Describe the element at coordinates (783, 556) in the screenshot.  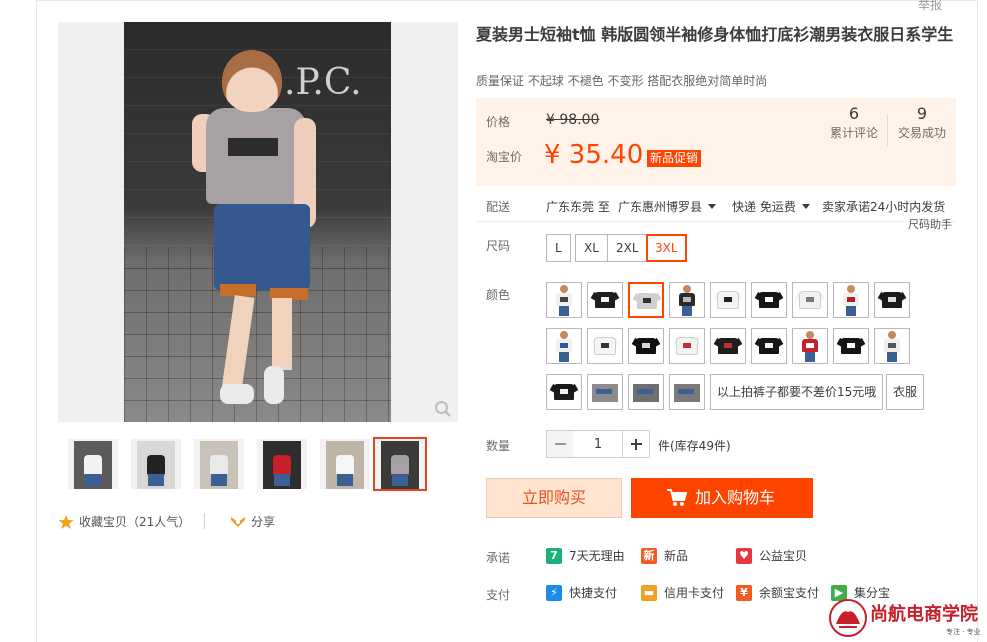
I see `promises-text: 公益宝贝` at that location.